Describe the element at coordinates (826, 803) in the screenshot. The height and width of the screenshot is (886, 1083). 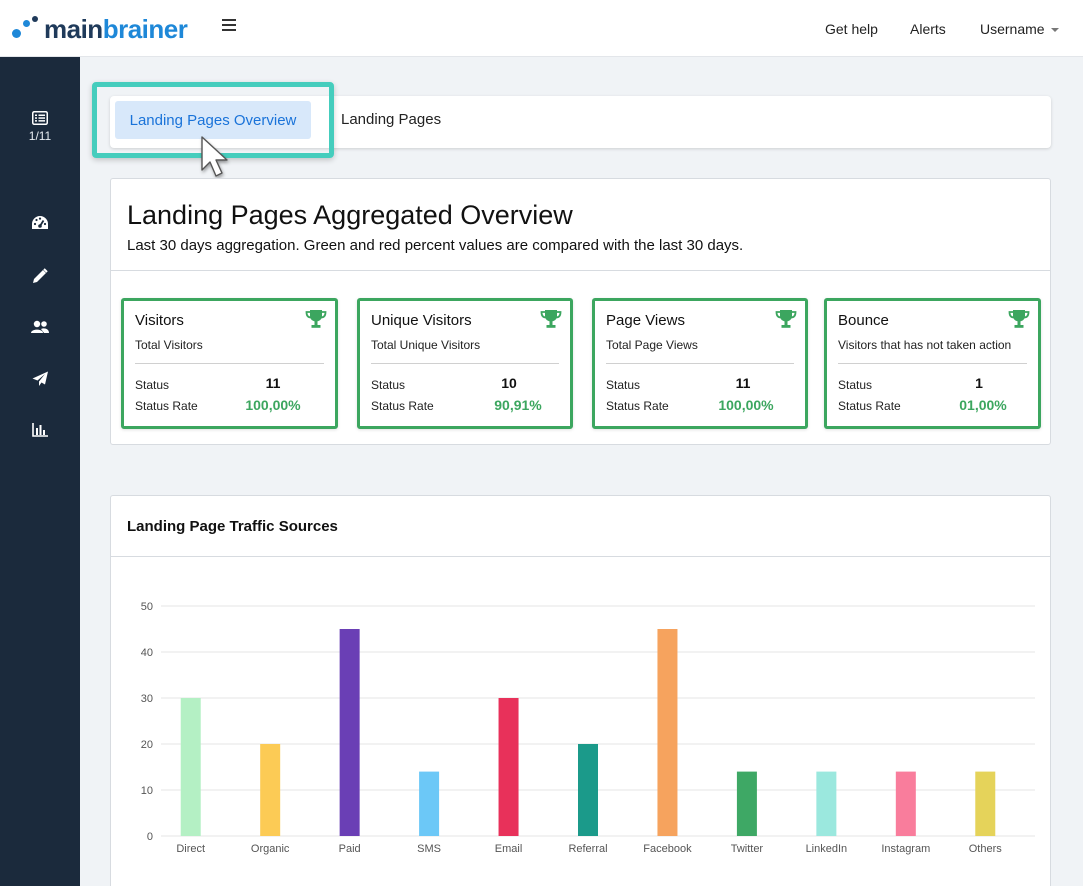
I see `bar-linkedin` at that location.